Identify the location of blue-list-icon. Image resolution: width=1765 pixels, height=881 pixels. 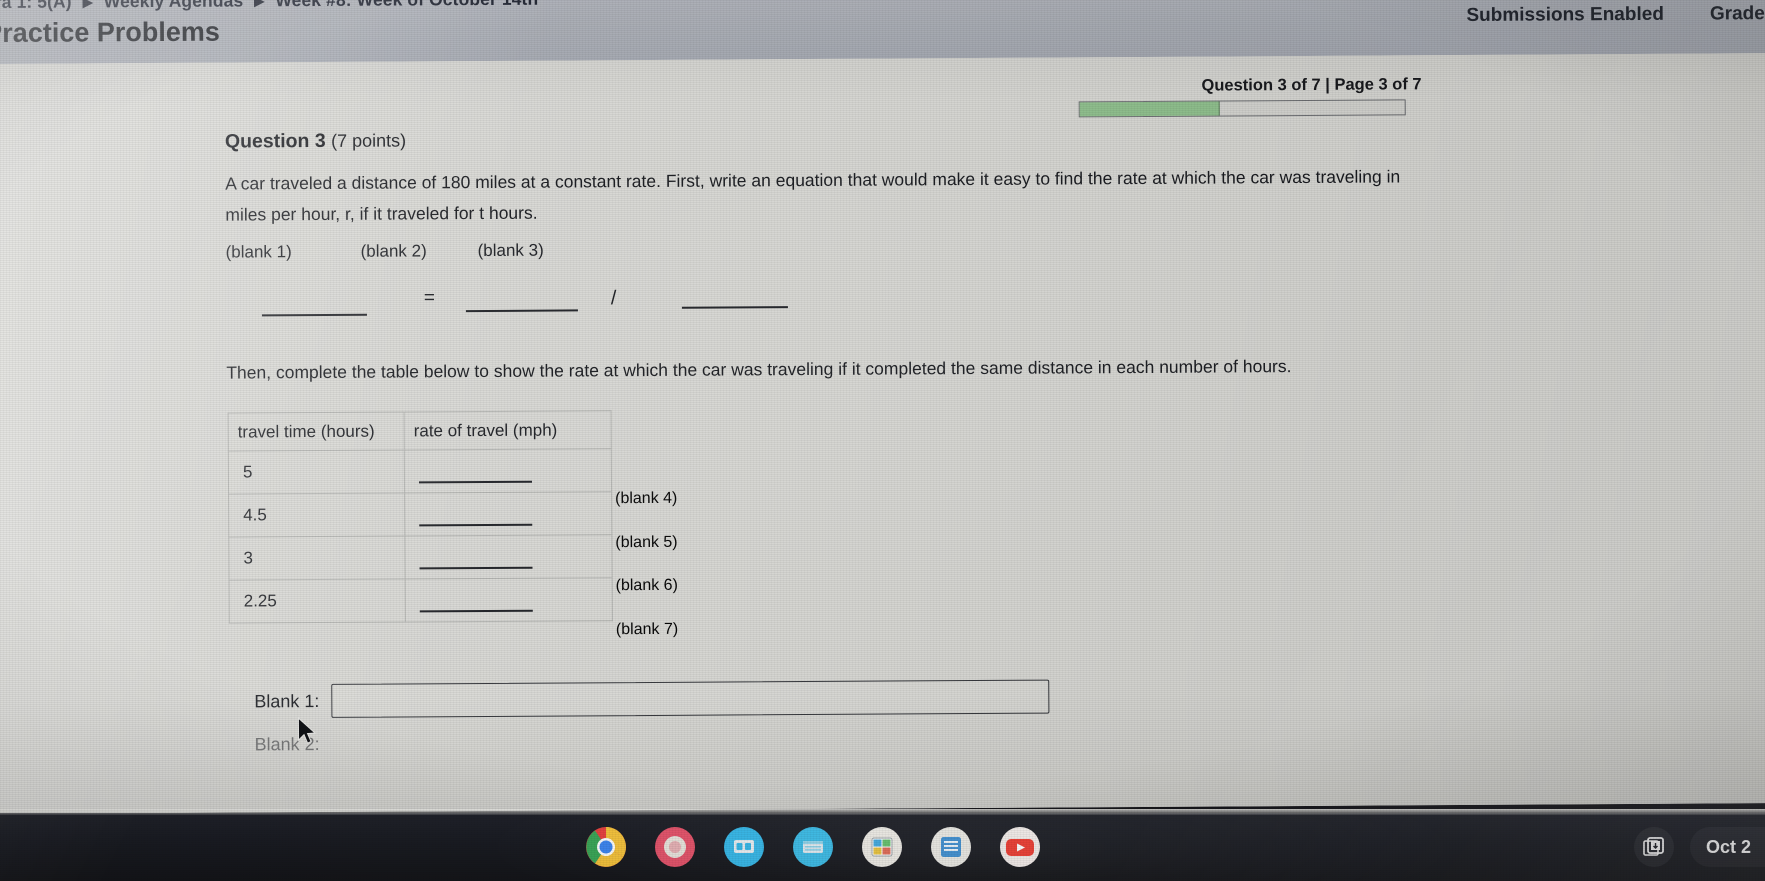
(950, 846).